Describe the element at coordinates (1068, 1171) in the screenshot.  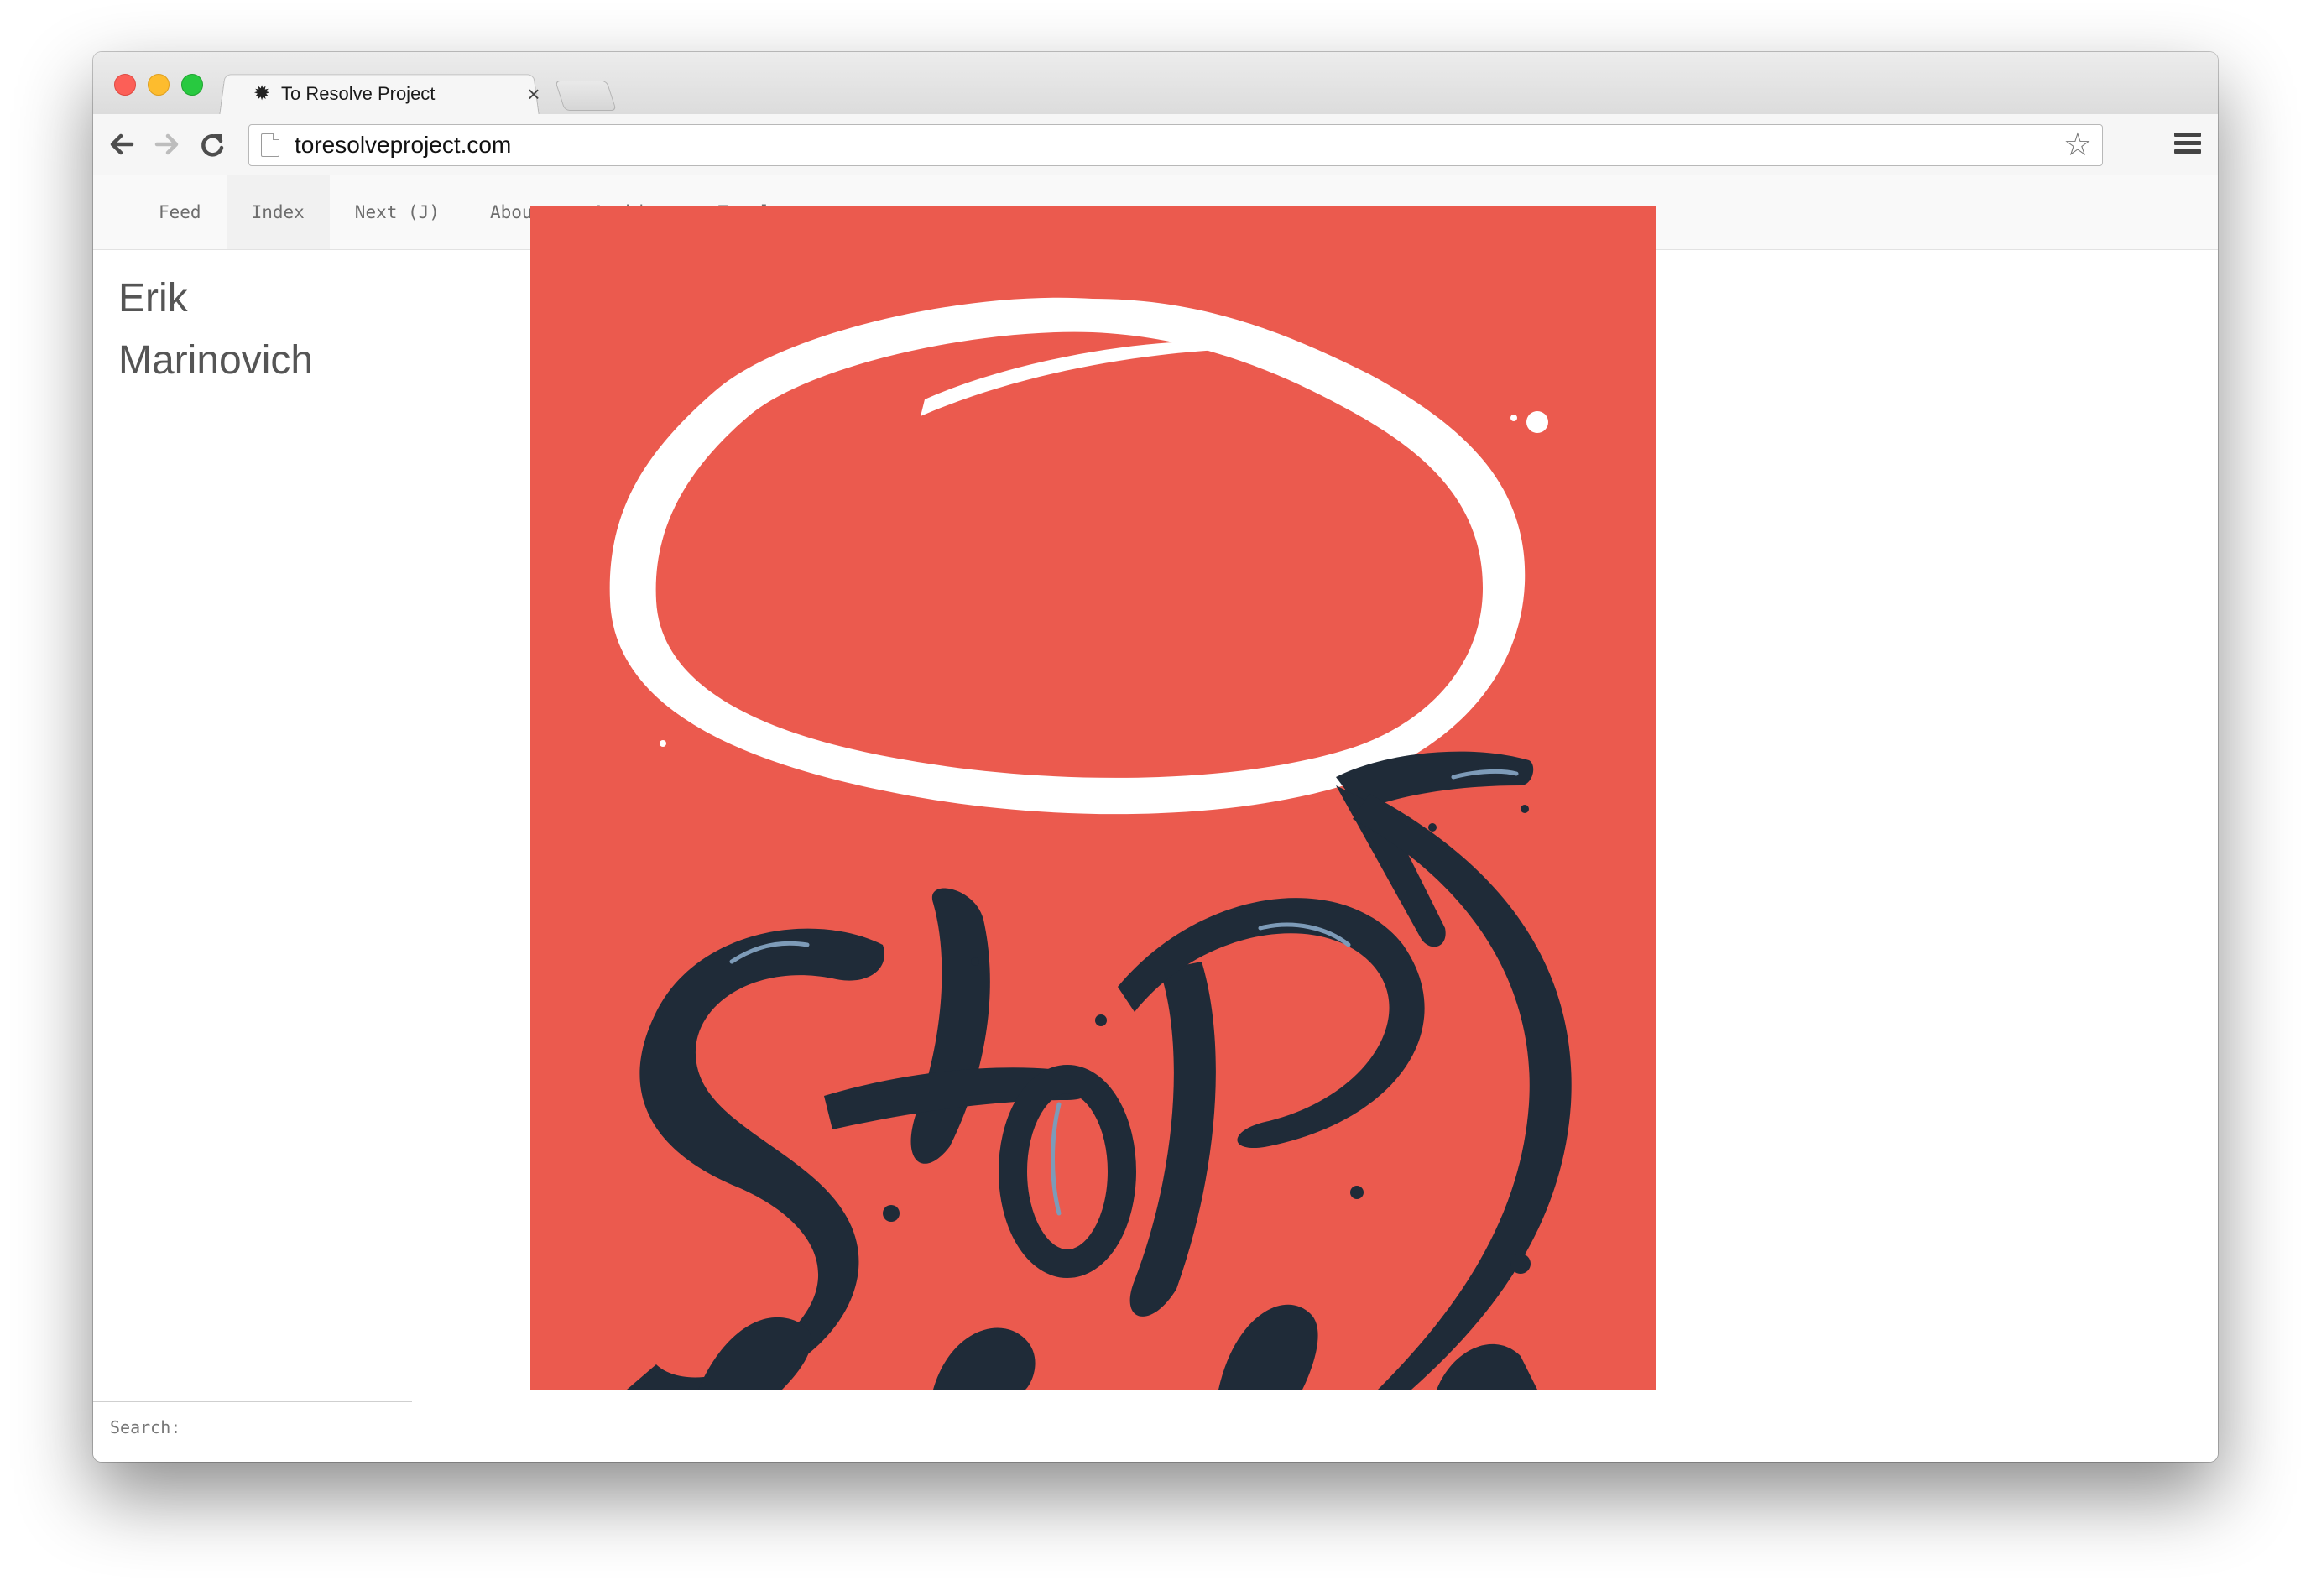
I see `letter-o` at that location.